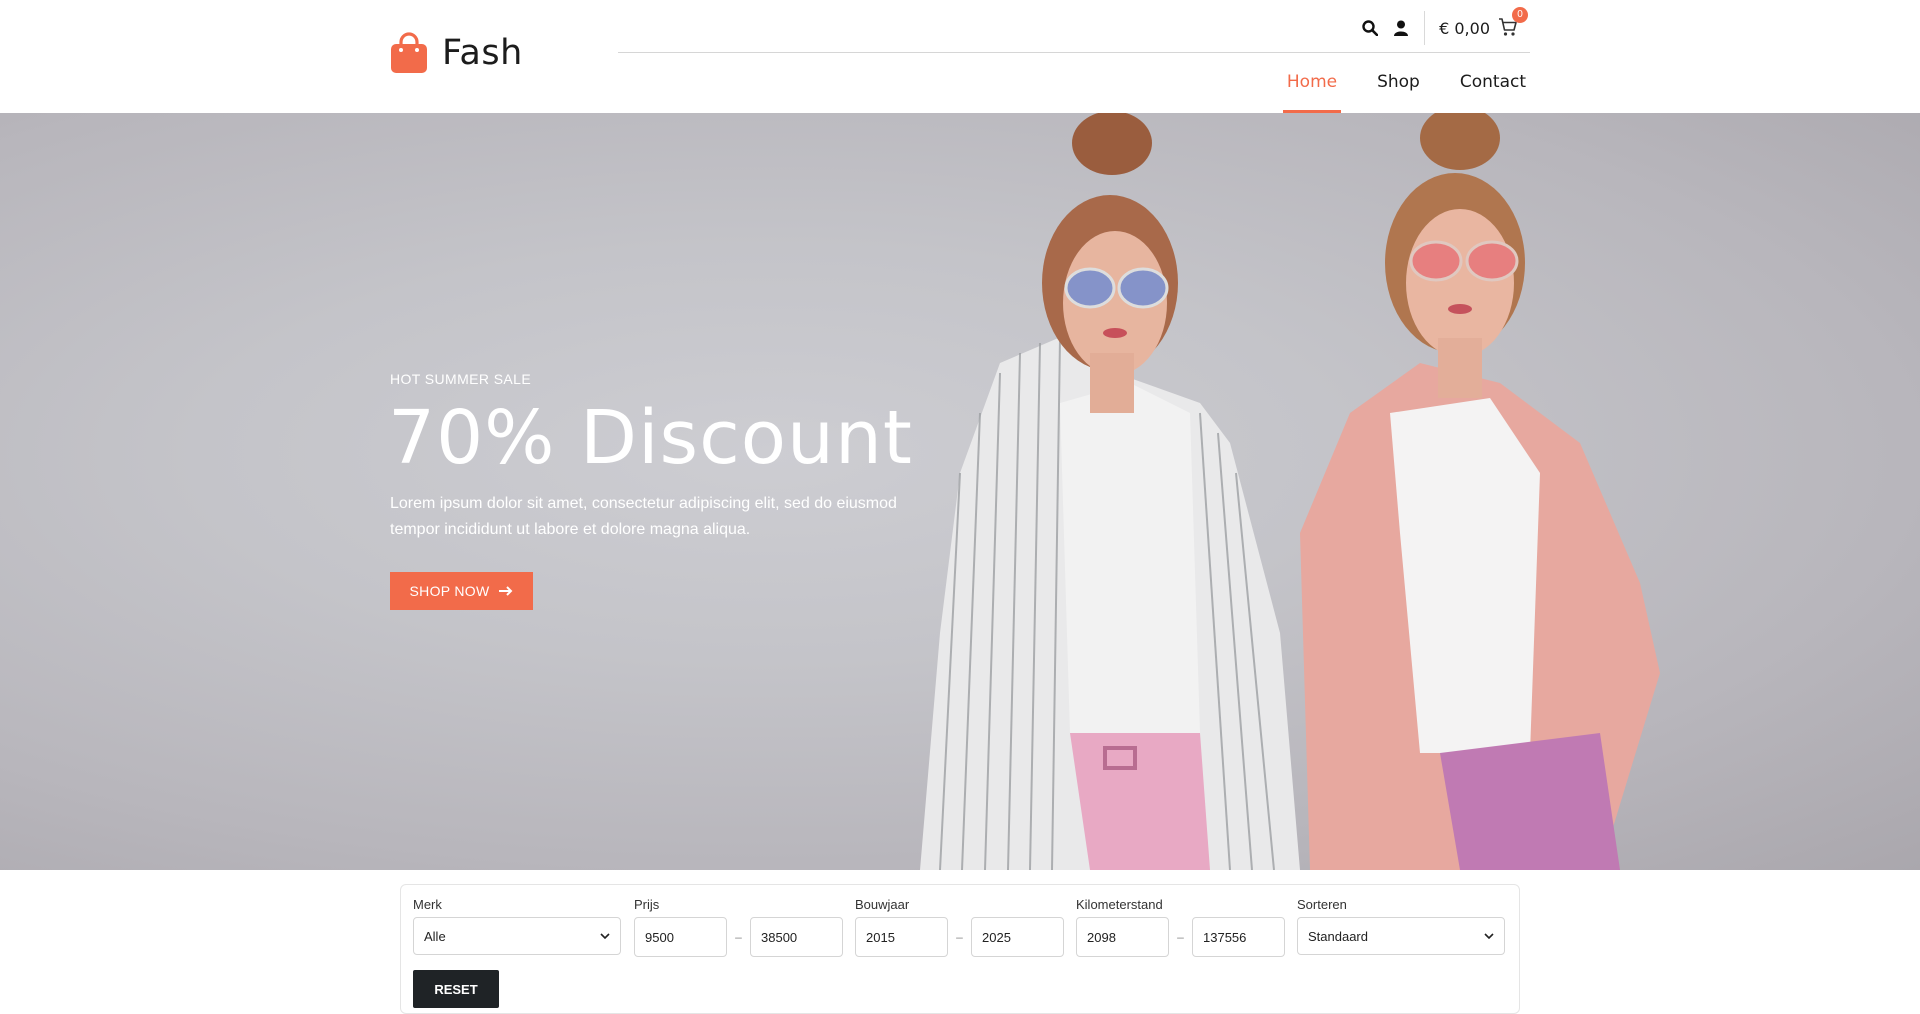 Image resolution: width=1920 pixels, height=1014 pixels. Describe the element at coordinates (1401, 28) in the screenshot. I see `user-icon` at that location.